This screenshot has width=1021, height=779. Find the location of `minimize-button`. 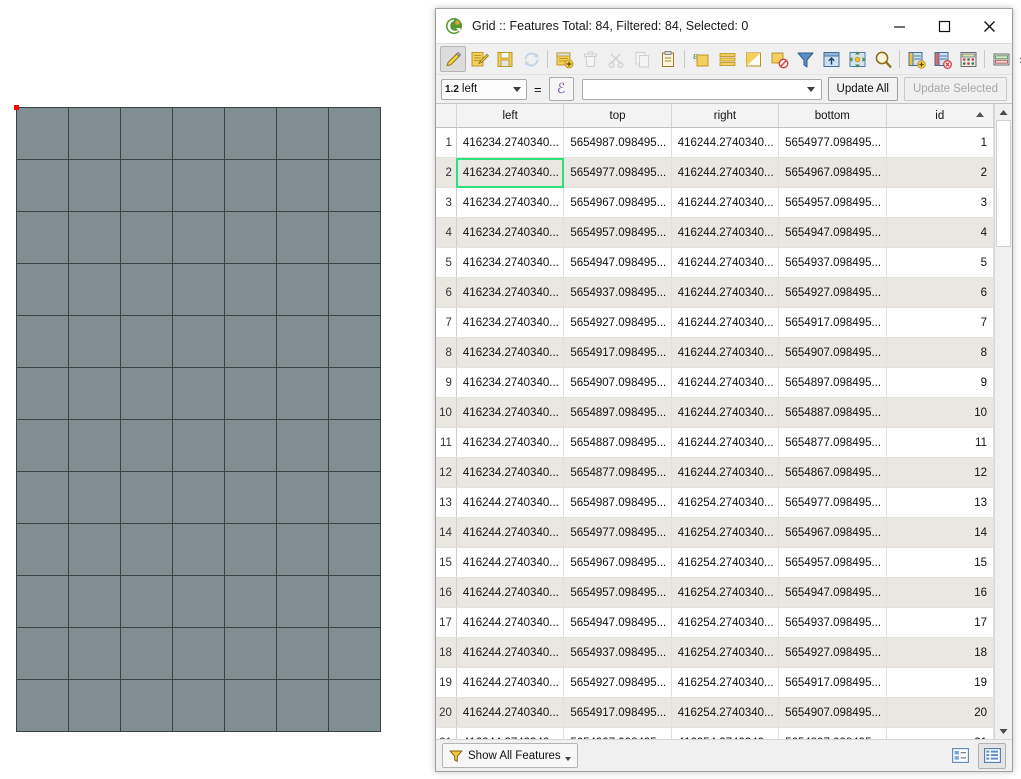

minimize-button is located at coordinates (899, 26).